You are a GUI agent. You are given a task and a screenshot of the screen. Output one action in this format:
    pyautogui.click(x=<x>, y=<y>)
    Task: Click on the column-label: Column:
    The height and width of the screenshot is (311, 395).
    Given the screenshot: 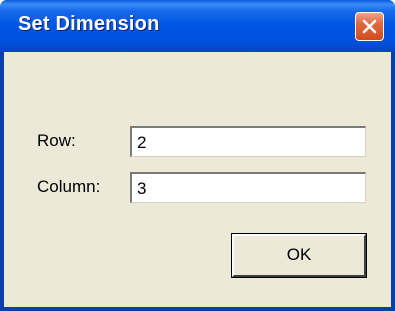 What is the action you would take?
    pyautogui.click(x=69, y=186)
    